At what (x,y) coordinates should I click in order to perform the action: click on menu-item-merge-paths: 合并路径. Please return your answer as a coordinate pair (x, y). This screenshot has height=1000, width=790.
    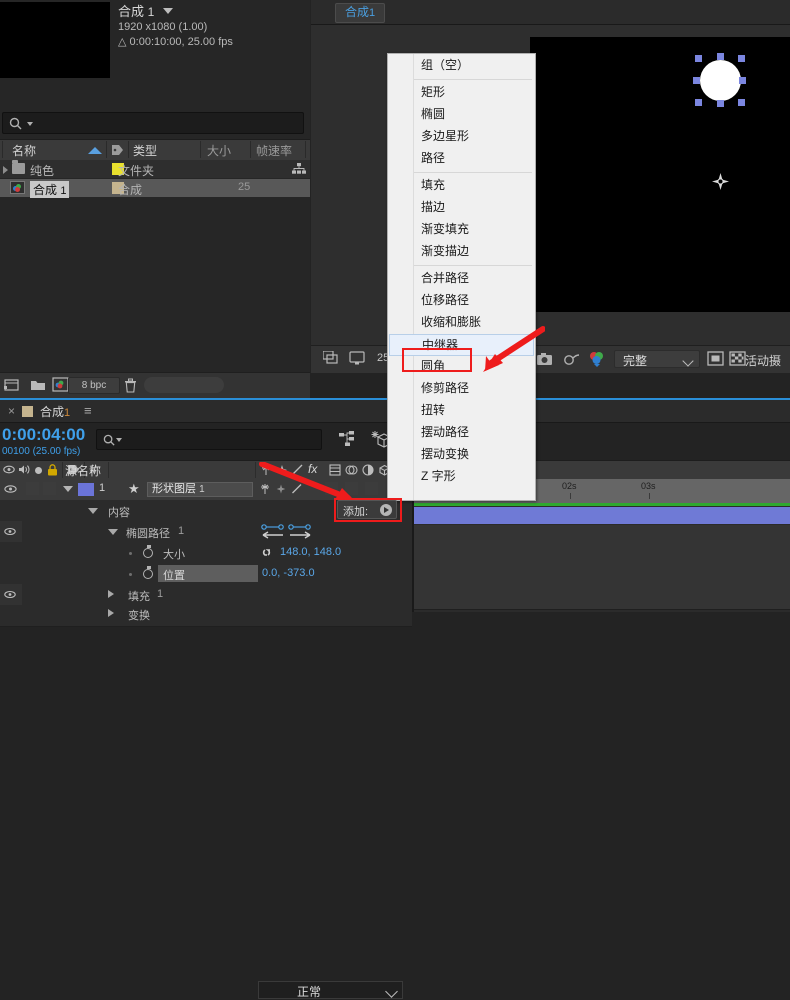
    Looking at the image, I should click on (461, 279).